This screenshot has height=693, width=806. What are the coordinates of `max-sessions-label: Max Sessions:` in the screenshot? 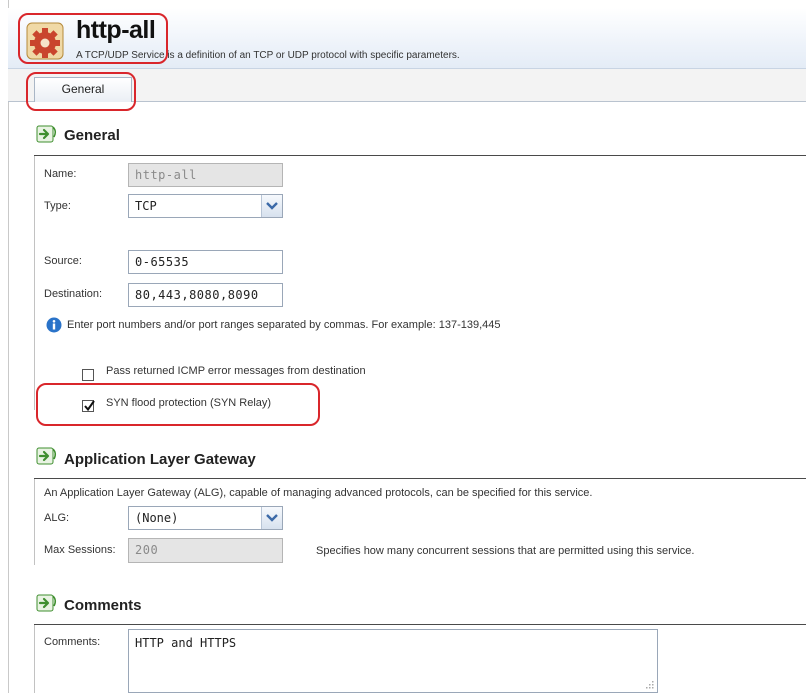 It's located at (80, 550).